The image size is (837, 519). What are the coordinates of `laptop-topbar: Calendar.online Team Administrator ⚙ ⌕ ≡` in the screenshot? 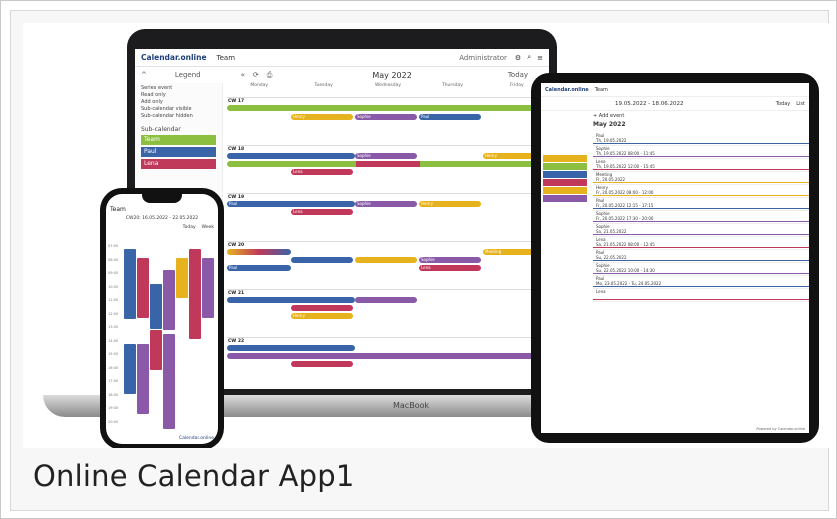 It's located at (342, 58).